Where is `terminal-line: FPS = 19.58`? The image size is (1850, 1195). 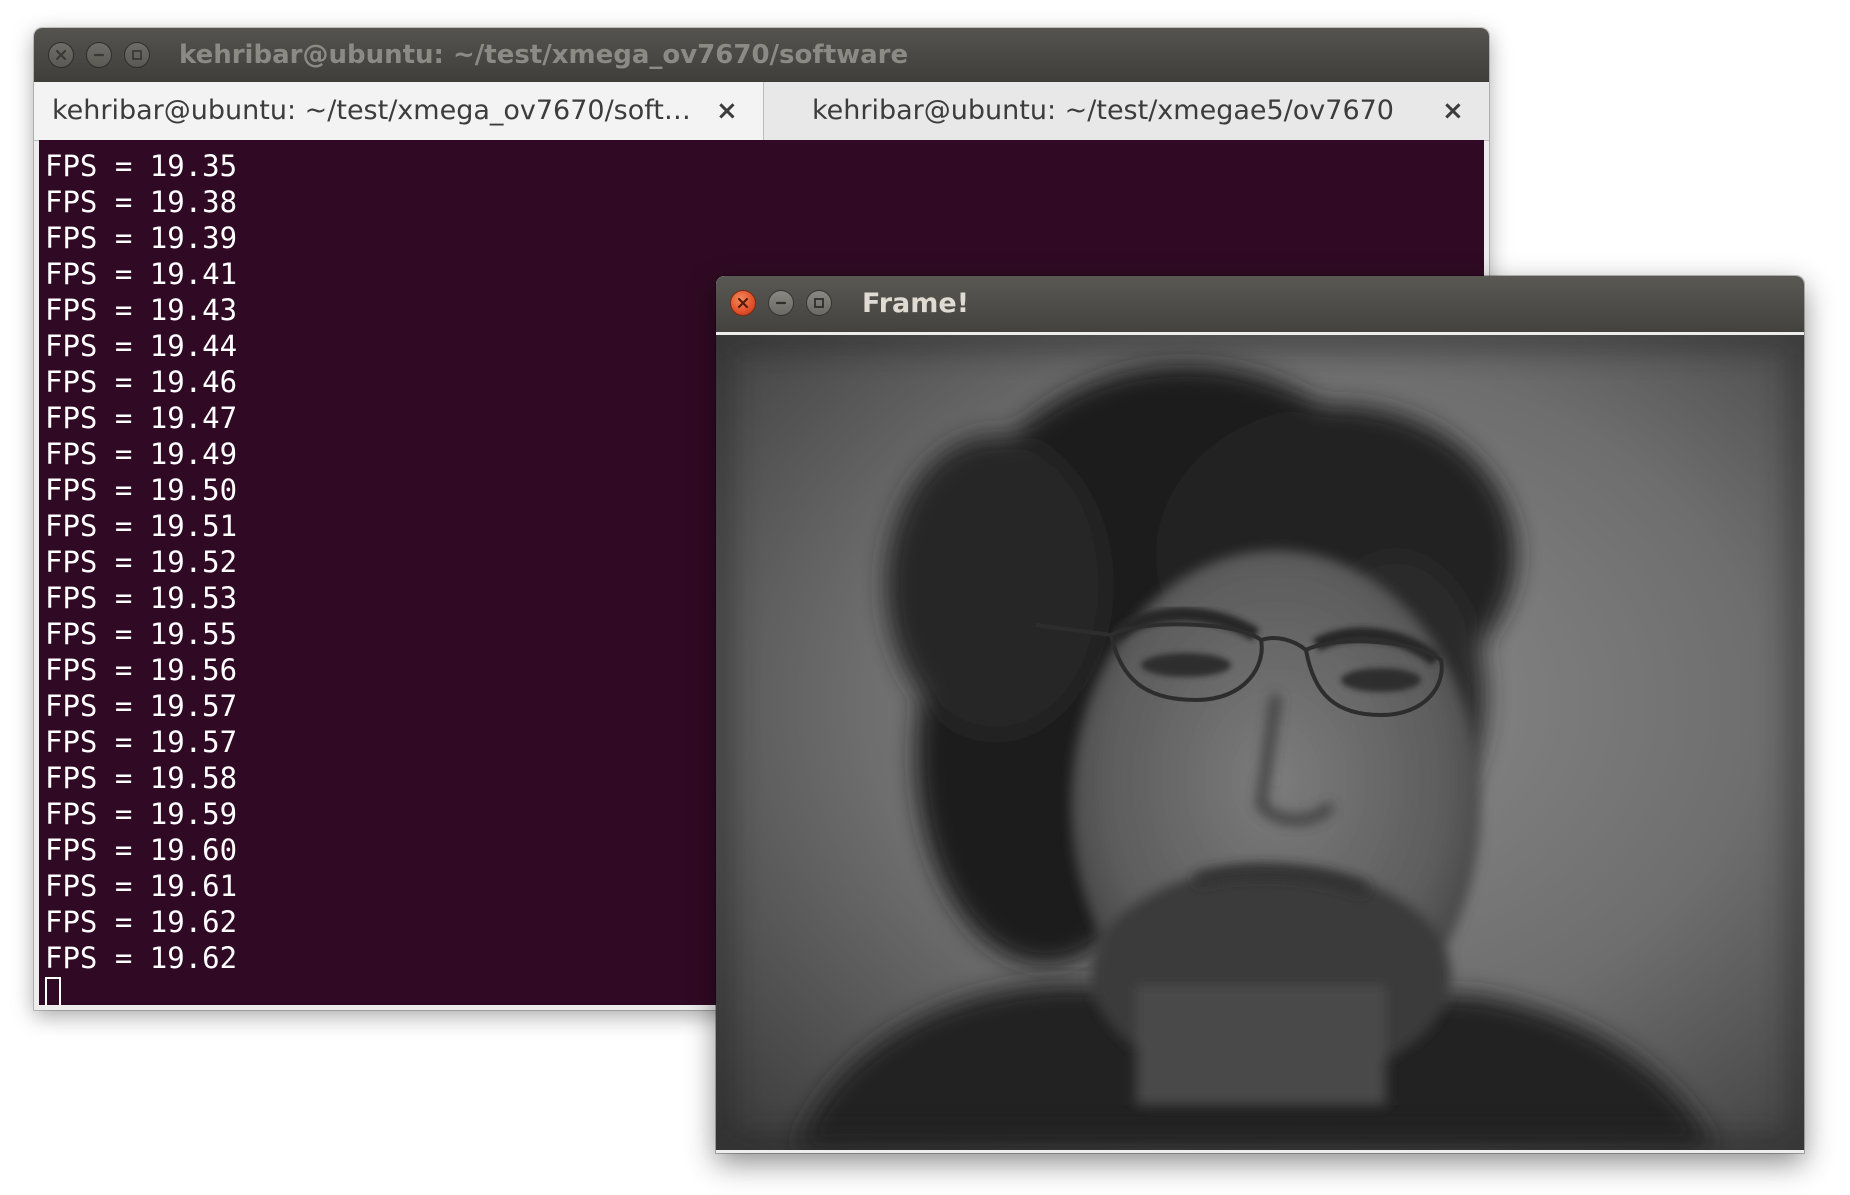 terminal-line: FPS = 19.58 is located at coordinates (141, 778).